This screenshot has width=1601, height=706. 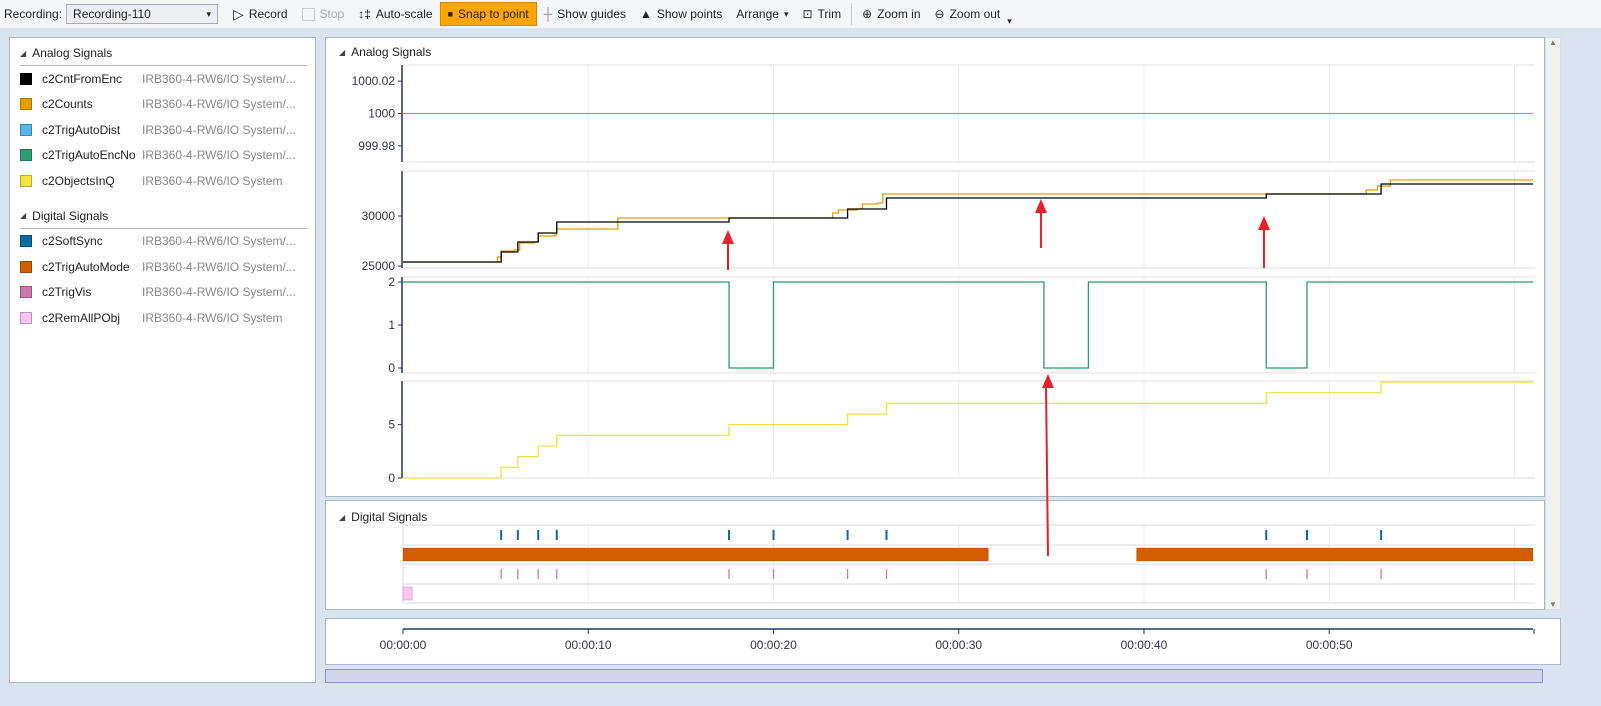 I want to click on high-c2RemAllPObj, so click(x=407, y=593).